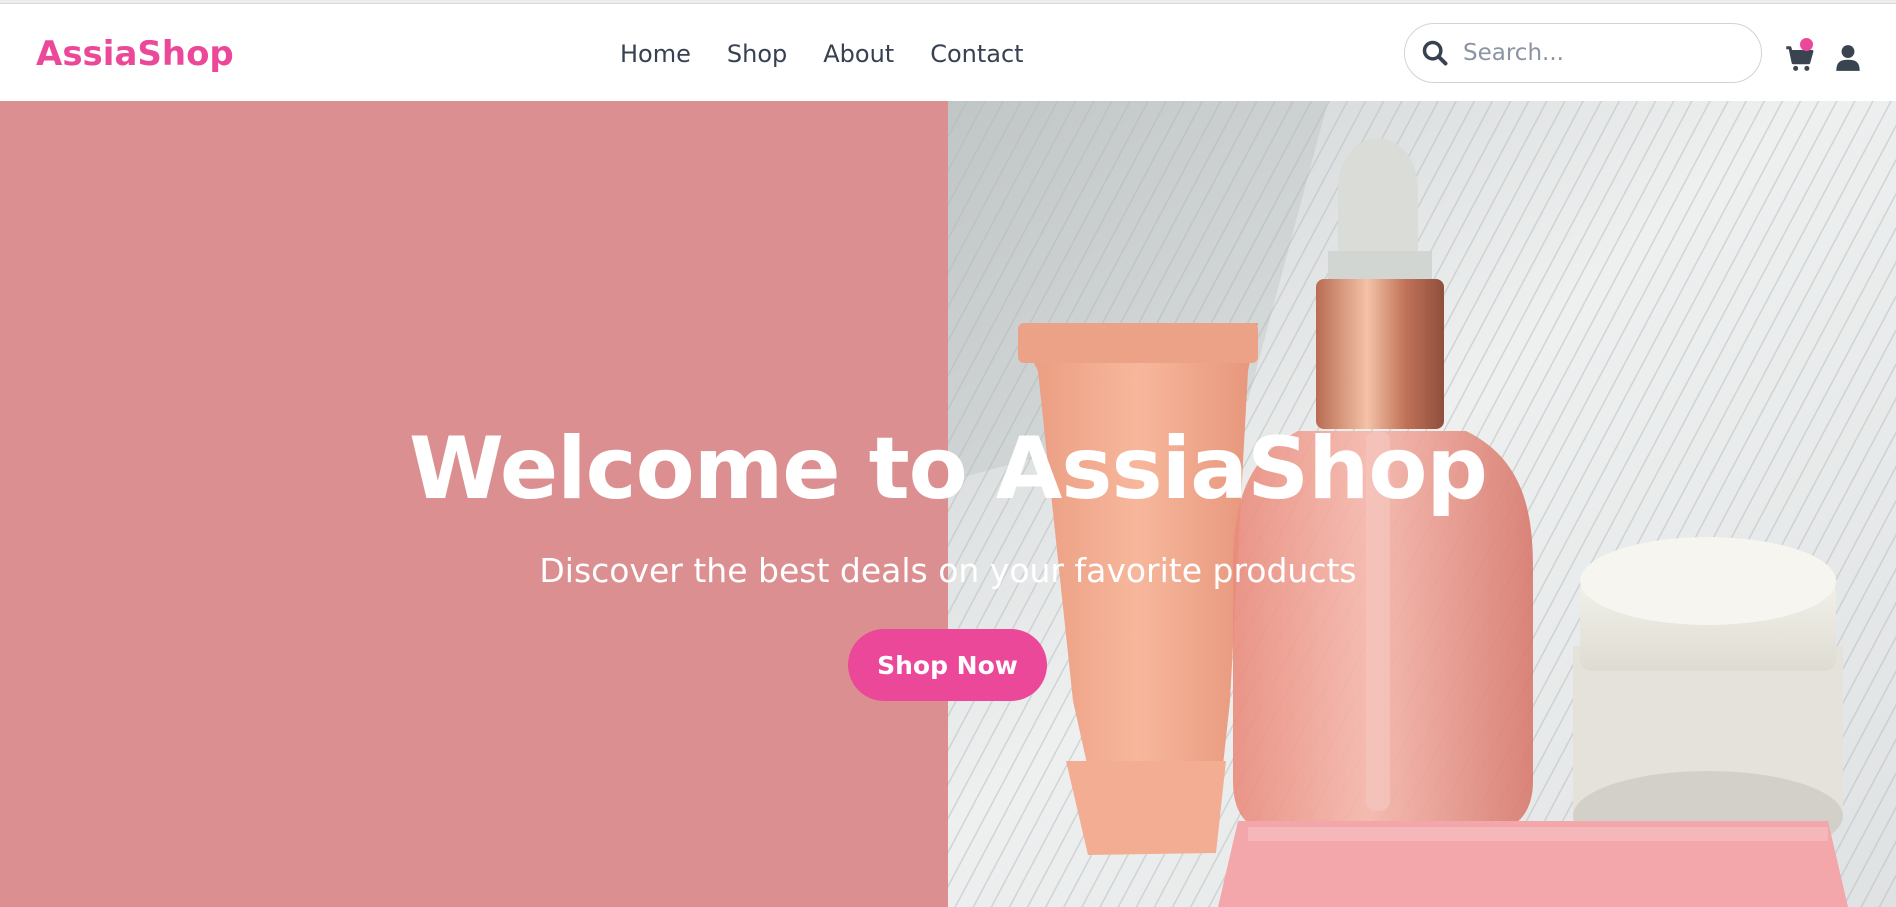 This screenshot has width=1896, height=907. What do you see at coordinates (822, 54) in the screenshot?
I see `nav-links: Home Shop About Contact` at bounding box center [822, 54].